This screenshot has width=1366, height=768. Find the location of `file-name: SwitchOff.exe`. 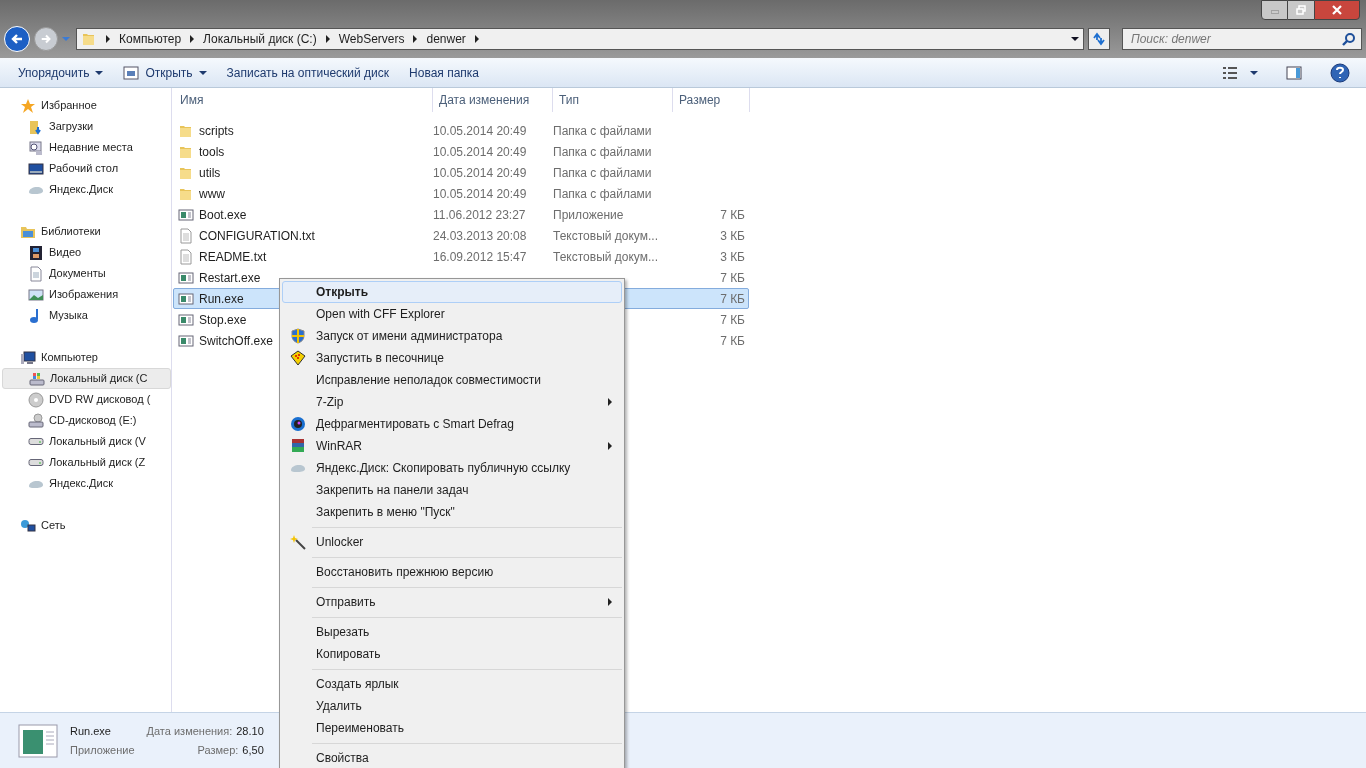

file-name: SwitchOff.exe is located at coordinates (236, 341).